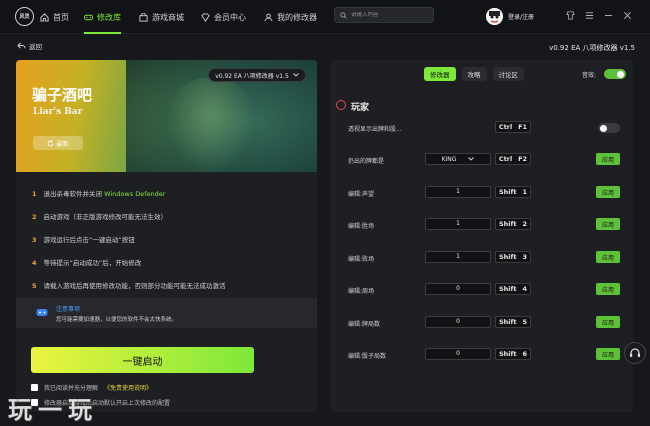 The image size is (650, 426). What do you see at coordinates (297, 17) in the screenshot?
I see `nav-my-trainers-label: 我的修改器` at bounding box center [297, 17].